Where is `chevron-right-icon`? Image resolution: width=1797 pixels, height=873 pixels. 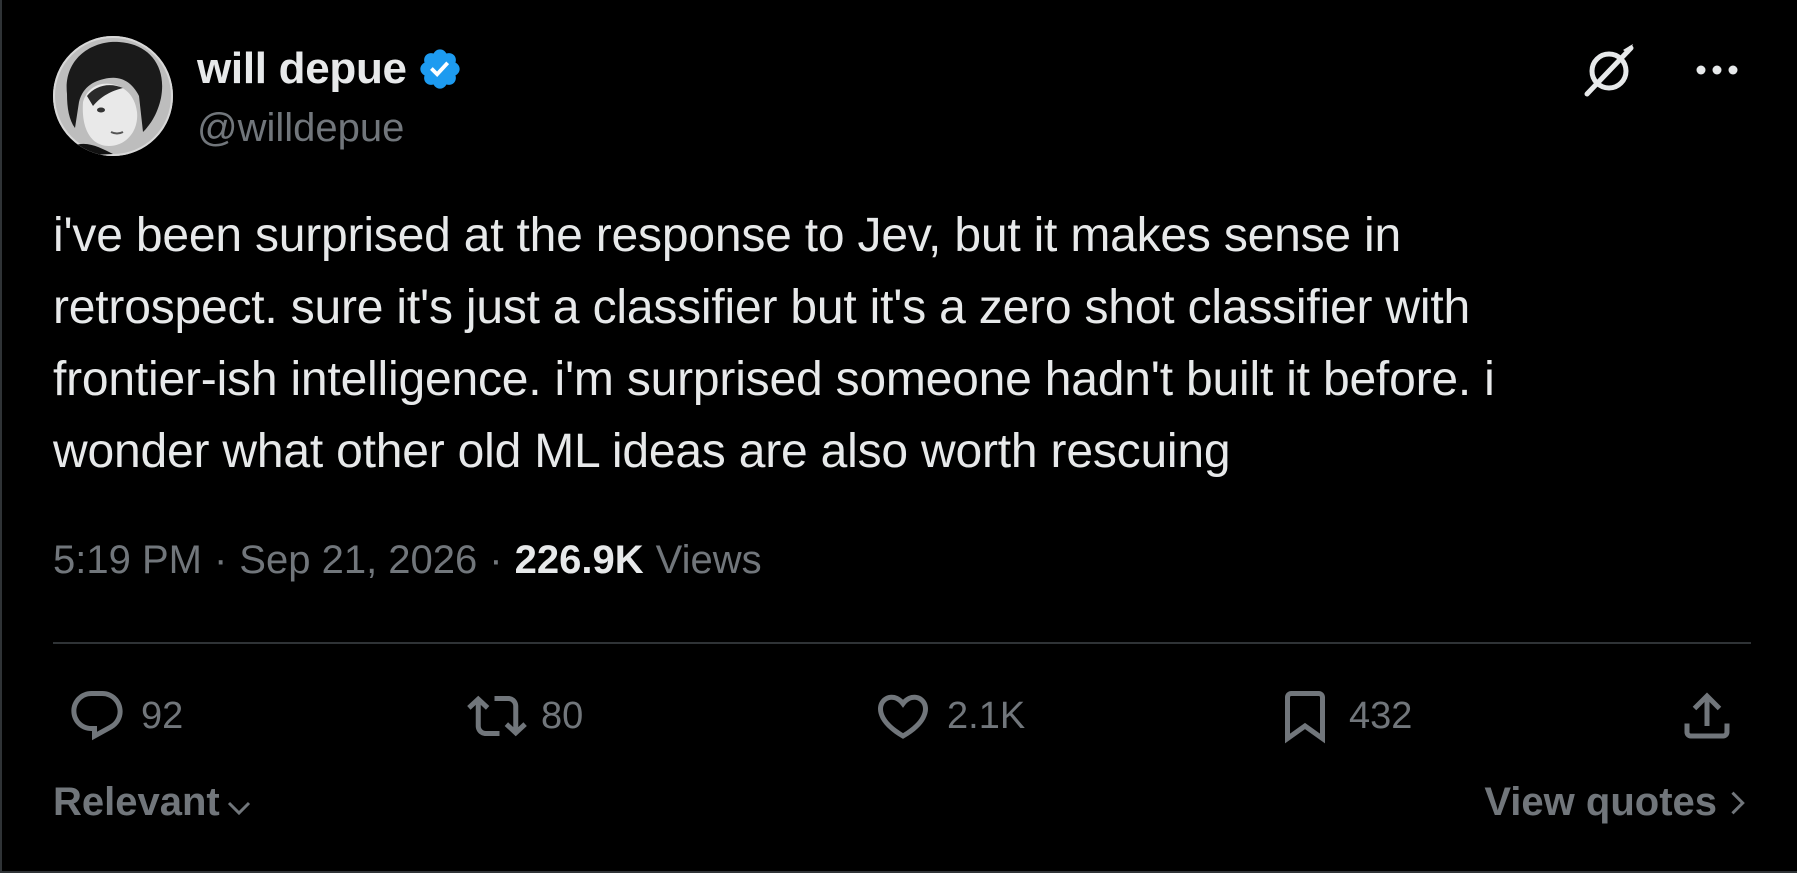
chevron-right-icon is located at coordinates (1738, 802).